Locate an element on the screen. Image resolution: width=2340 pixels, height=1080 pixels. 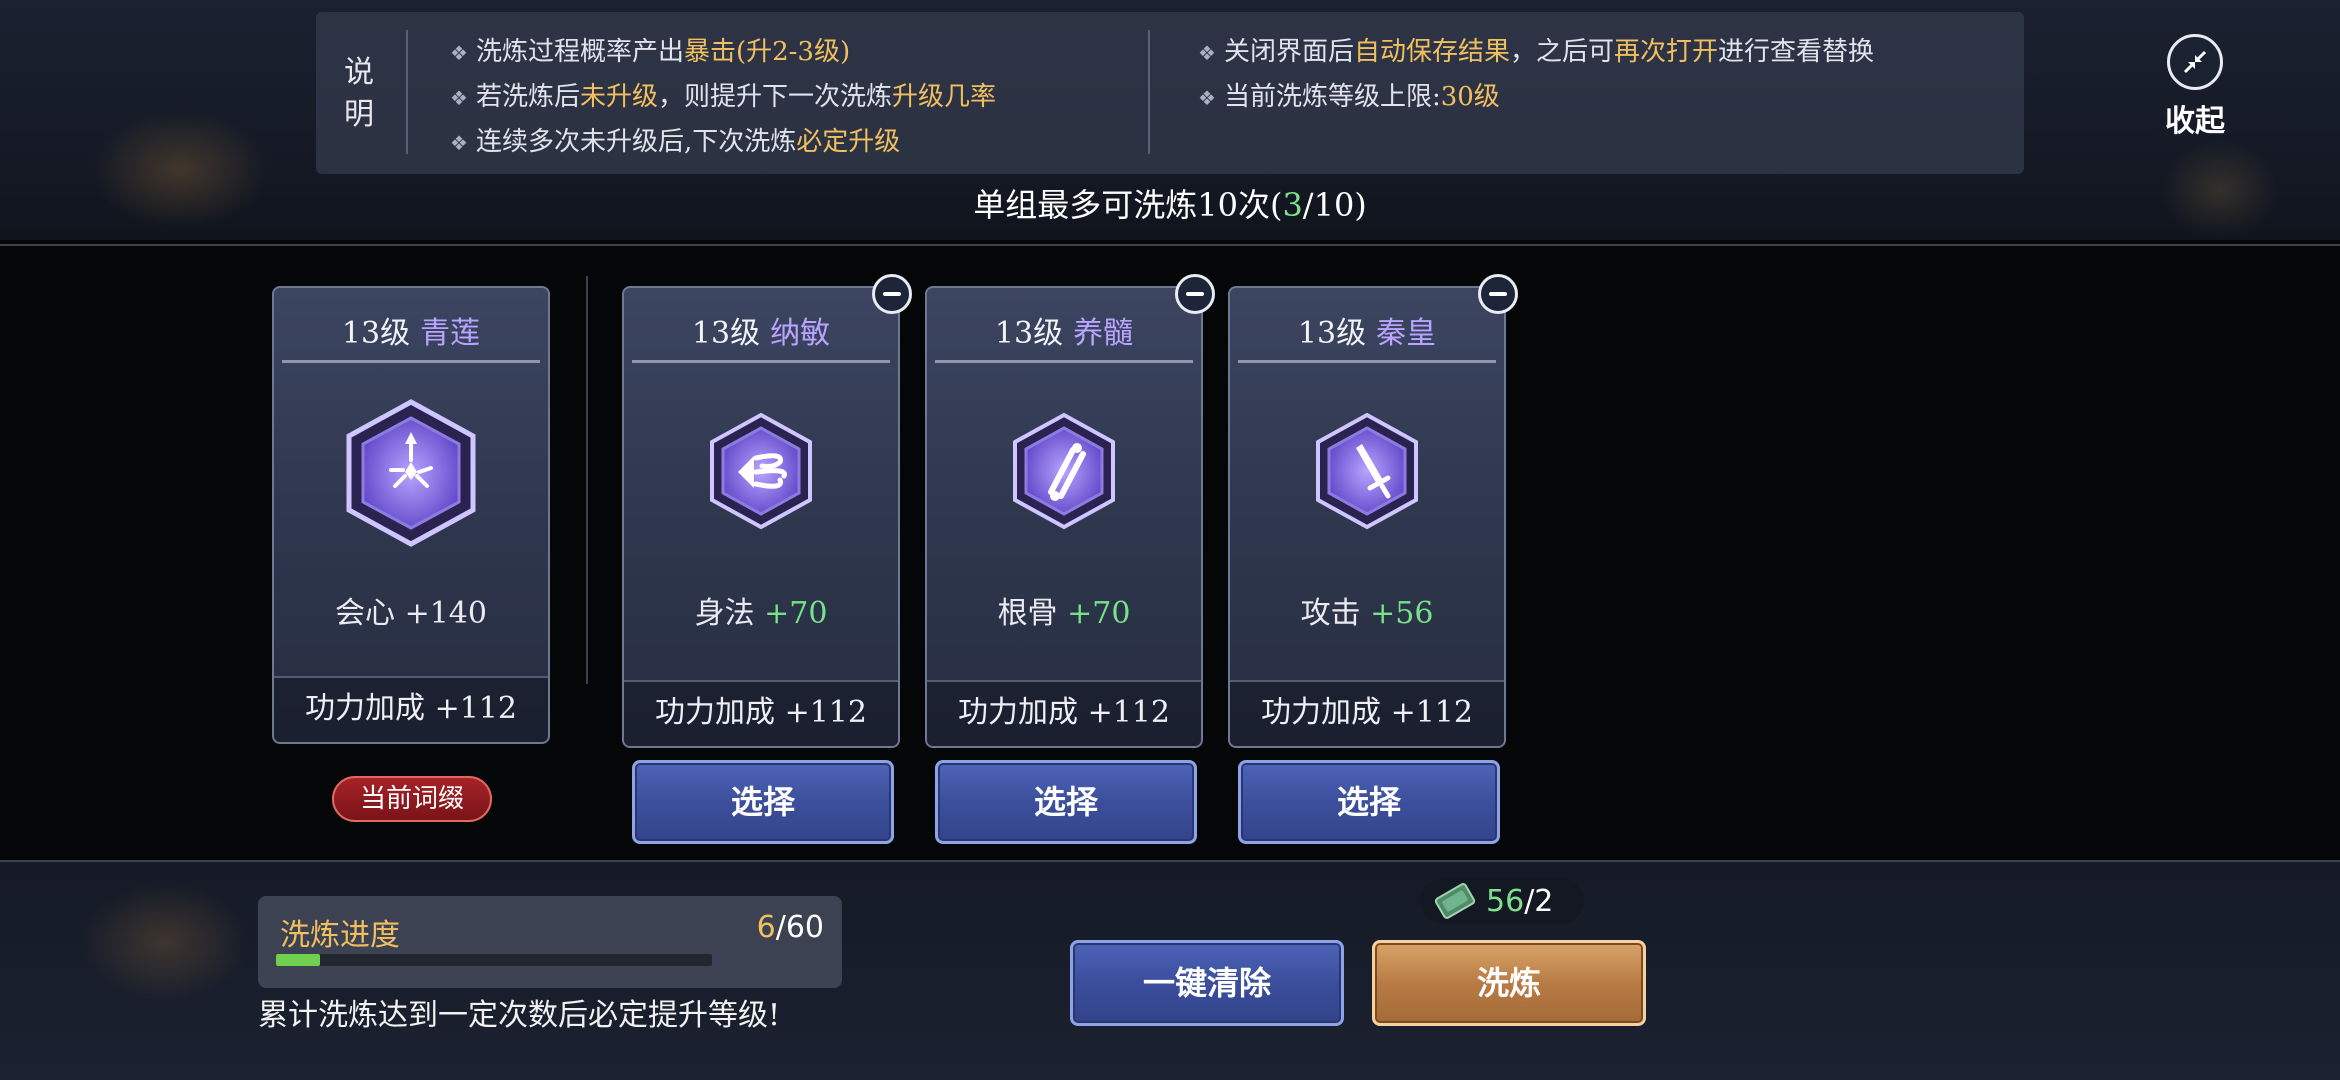
info-label: 说明 is located at coordinates (359, 93).